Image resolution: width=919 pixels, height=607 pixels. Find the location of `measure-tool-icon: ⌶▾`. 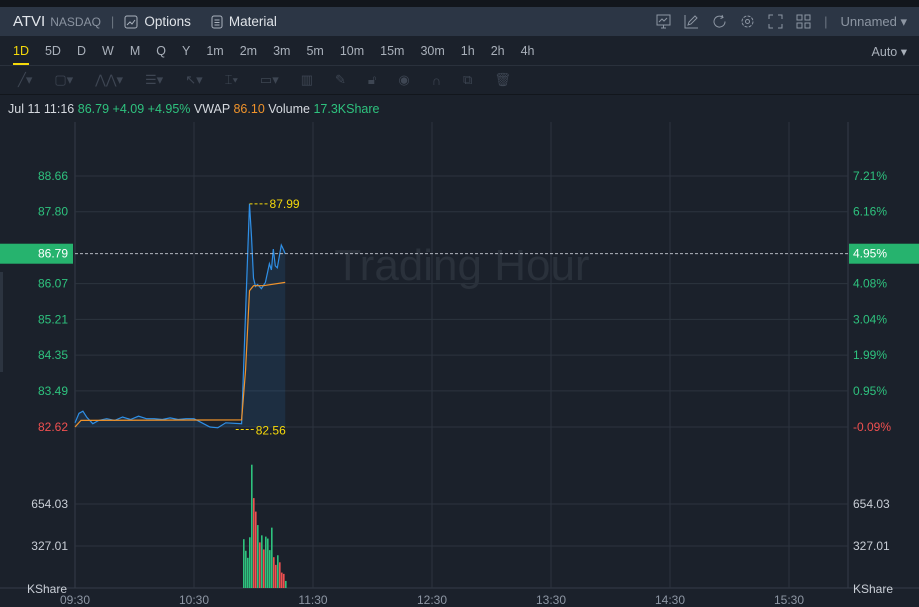

measure-tool-icon: ⌶▾ is located at coordinates (231, 80).